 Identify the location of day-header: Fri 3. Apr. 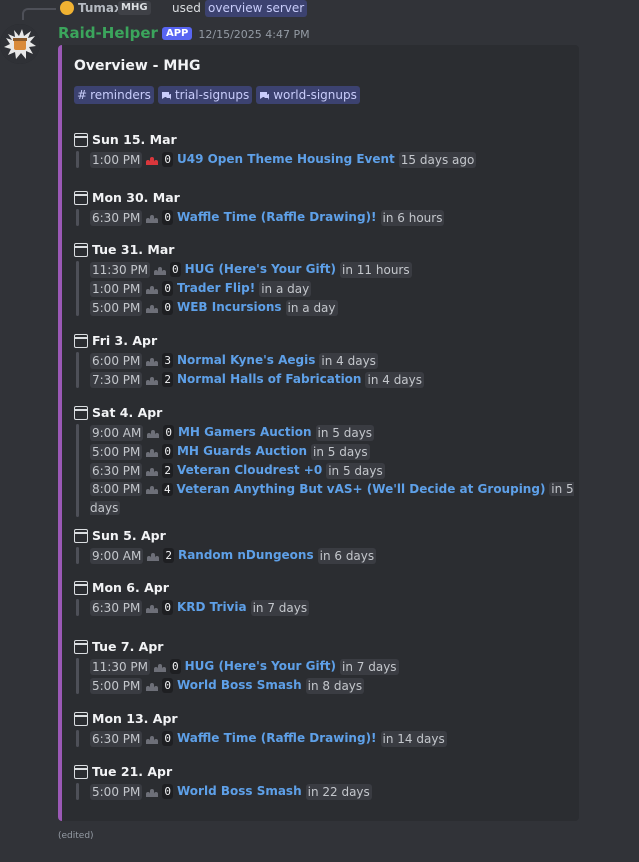
(249, 341).